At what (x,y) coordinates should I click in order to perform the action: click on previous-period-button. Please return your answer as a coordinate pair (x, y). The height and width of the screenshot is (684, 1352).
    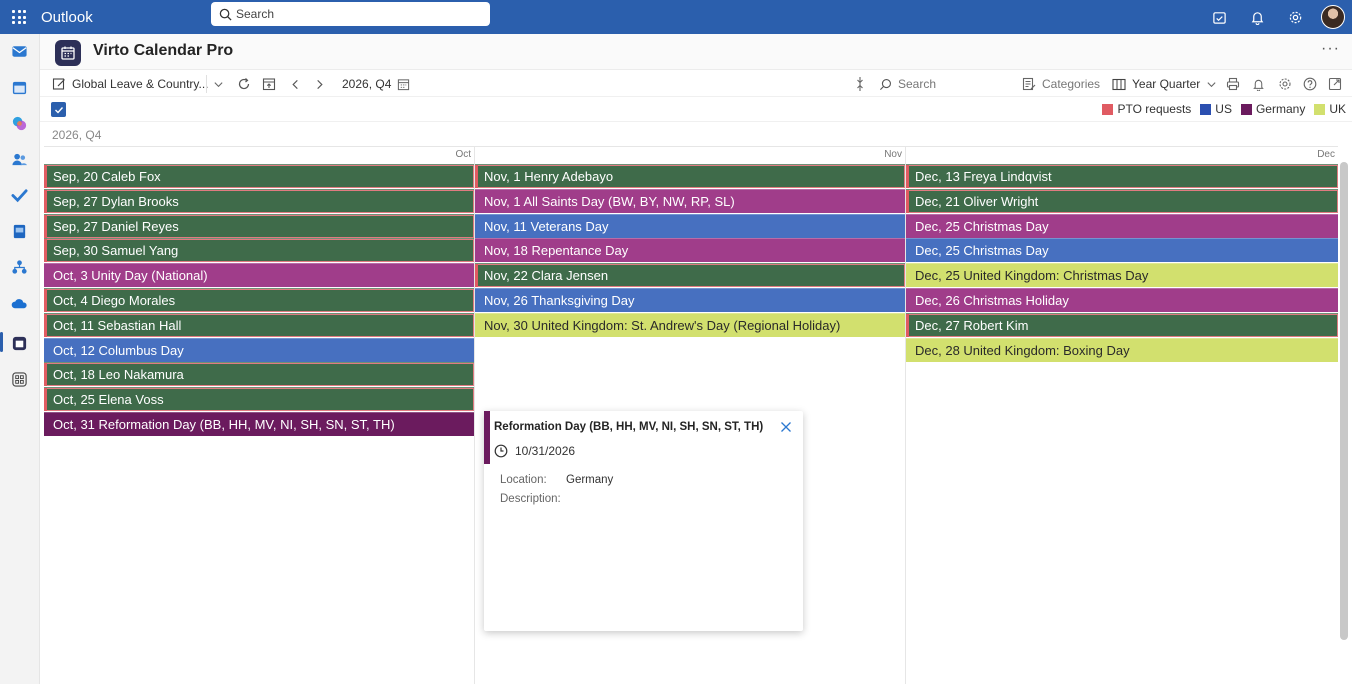
    Looking at the image, I should click on (295, 84).